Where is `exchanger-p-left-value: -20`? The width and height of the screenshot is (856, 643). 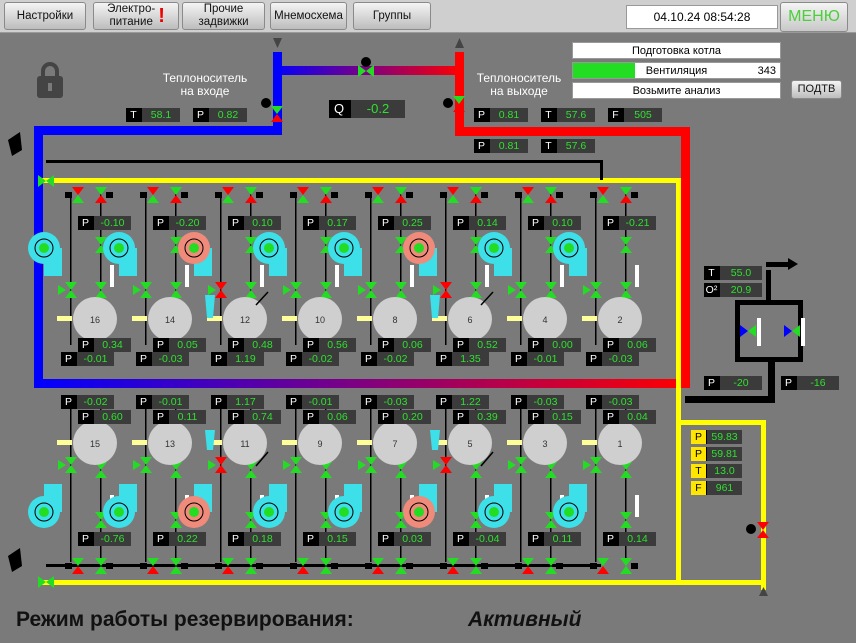
exchanger-p-left-value: -20 is located at coordinates (741, 383).